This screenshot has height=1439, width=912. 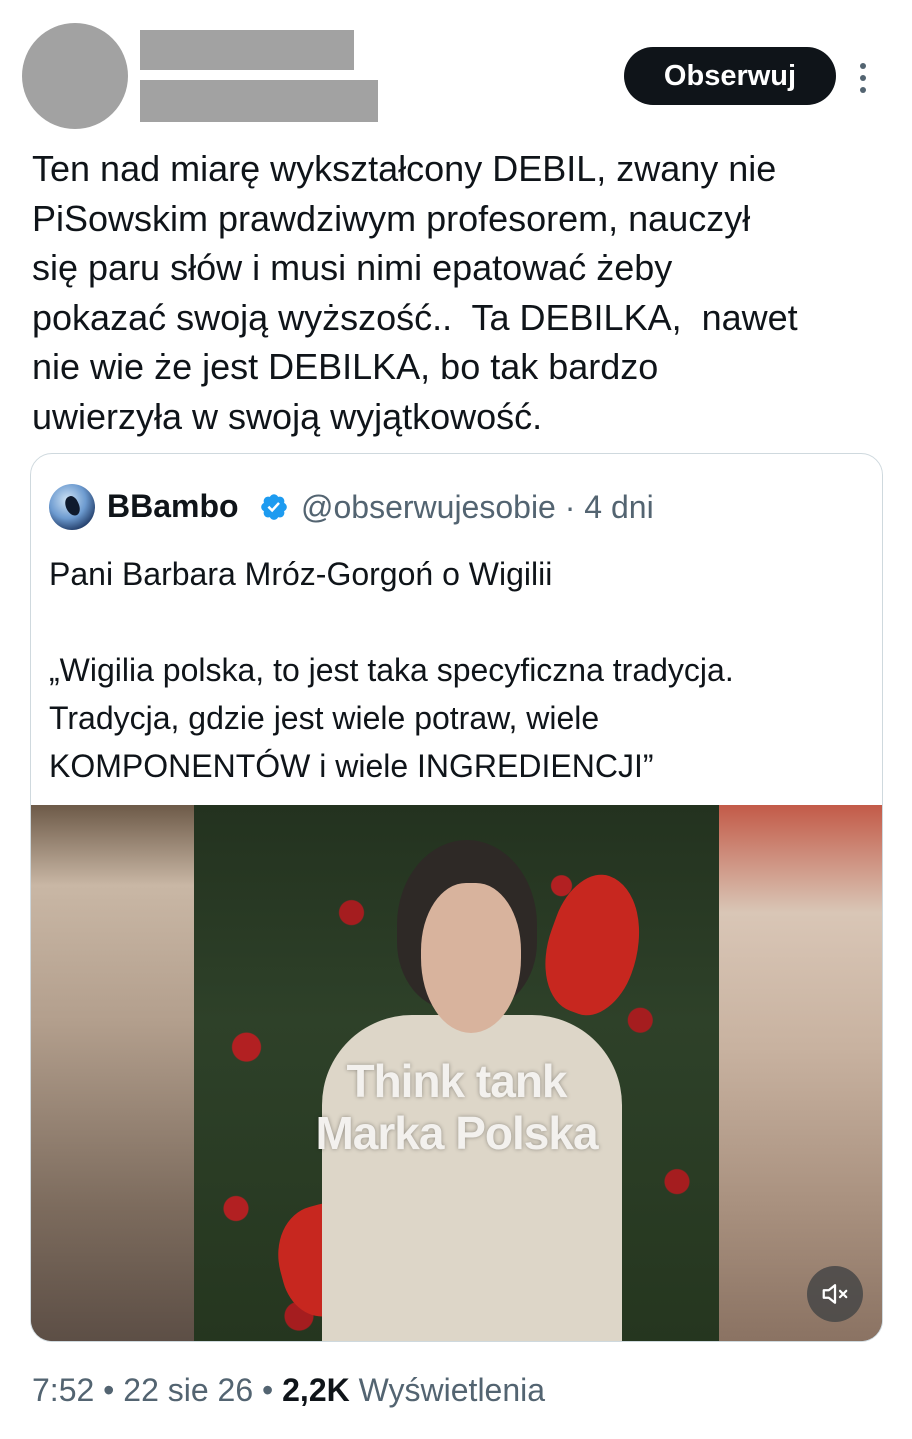 What do you see at coordinates (594, 945) in the screenshot?
I see `christmas-bow` at bounding box center [594, 945].